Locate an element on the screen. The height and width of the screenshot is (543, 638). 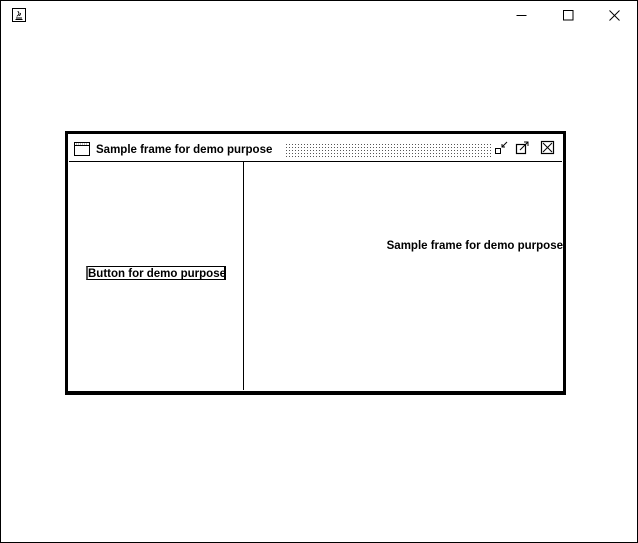
left-pane: Button for demo purpose is located at coordinates (156, 276).